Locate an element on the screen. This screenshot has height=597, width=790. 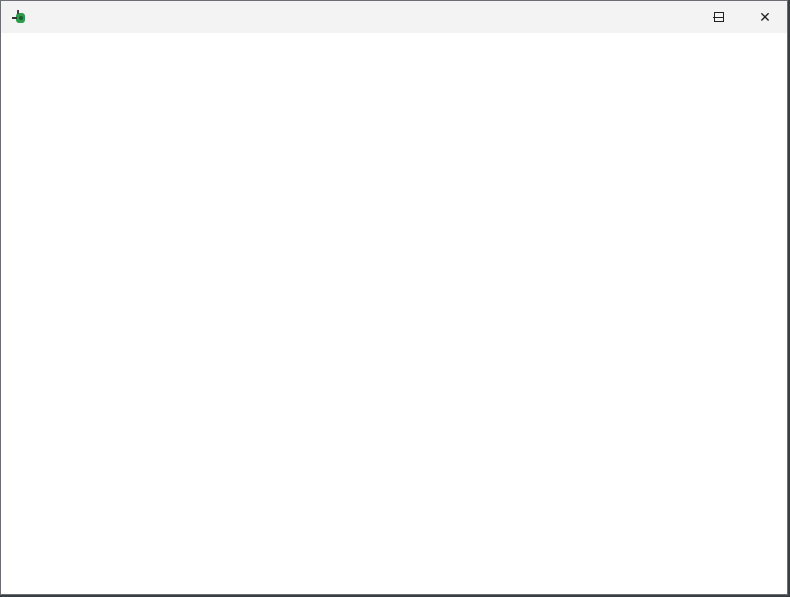
maximize-button is located at coordinates (719, 17).